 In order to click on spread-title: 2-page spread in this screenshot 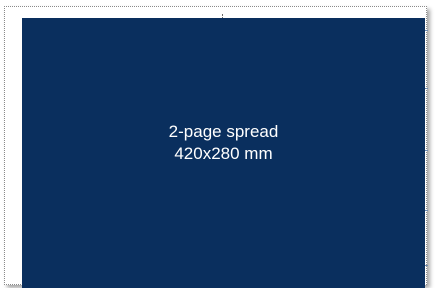, I will do `click(223, 131)`.